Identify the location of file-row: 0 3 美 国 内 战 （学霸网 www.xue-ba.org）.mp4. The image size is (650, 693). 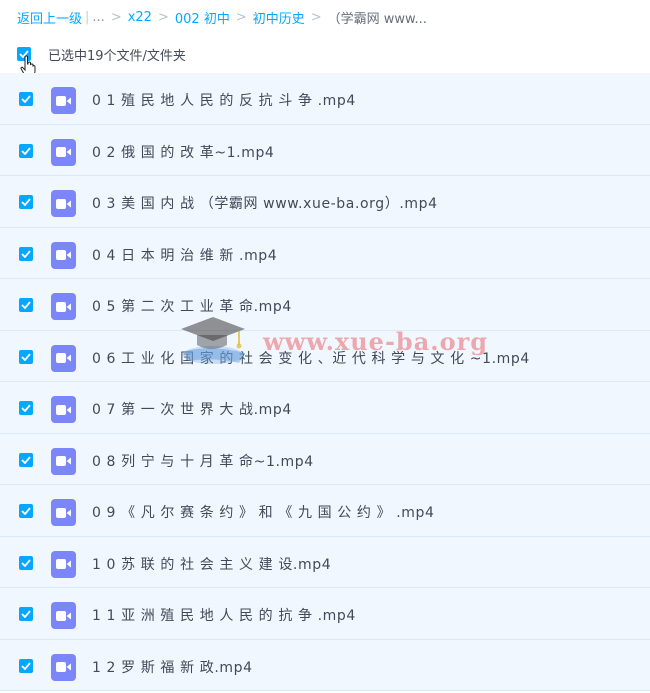
(325, 202).